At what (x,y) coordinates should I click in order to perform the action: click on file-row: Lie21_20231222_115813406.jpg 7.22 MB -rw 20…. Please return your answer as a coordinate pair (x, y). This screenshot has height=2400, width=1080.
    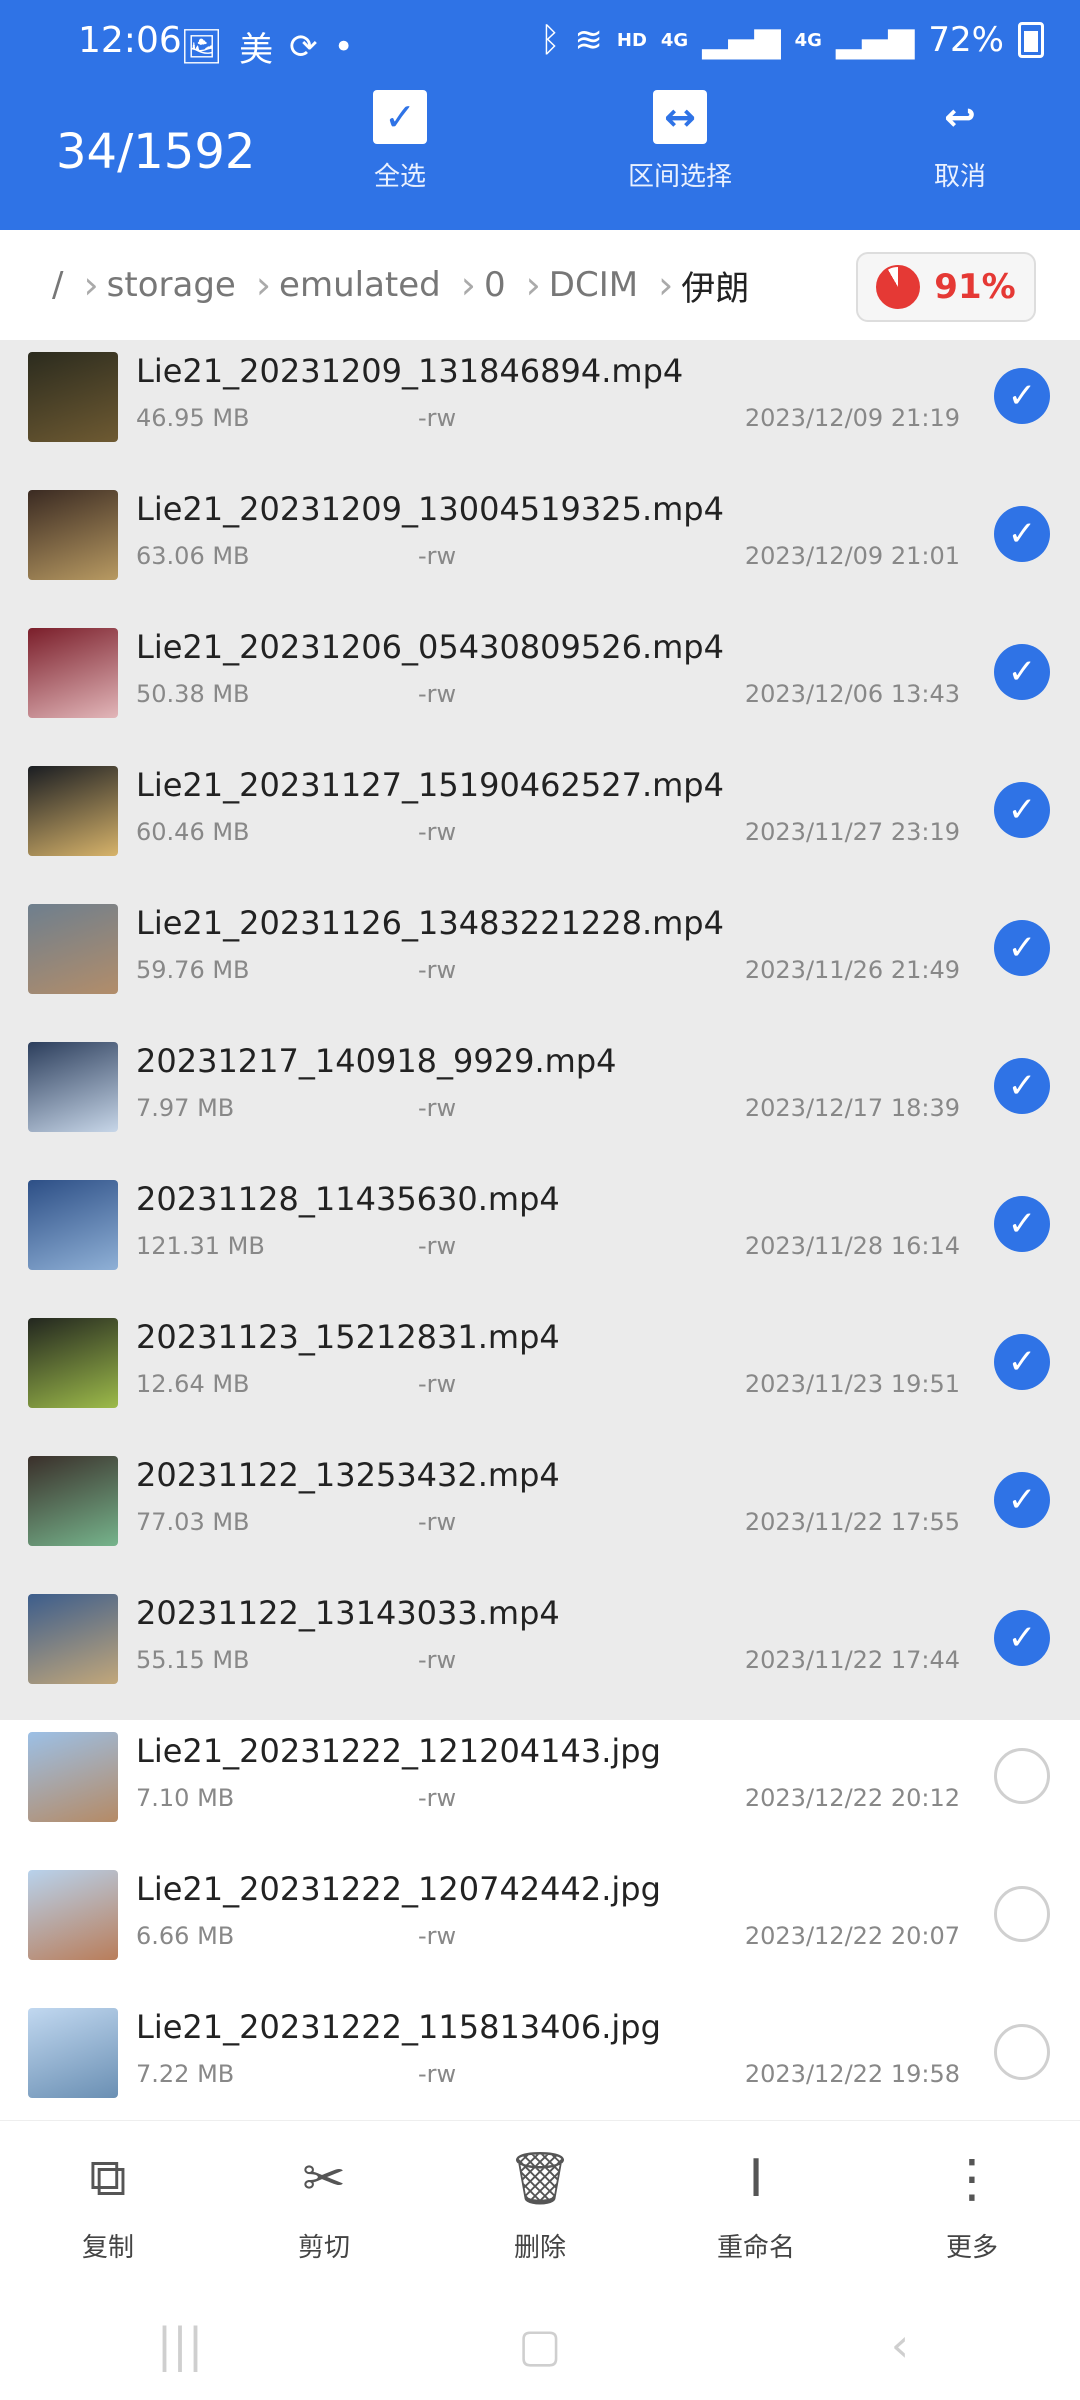
    Looking at the image, I should click on (540, 2065).